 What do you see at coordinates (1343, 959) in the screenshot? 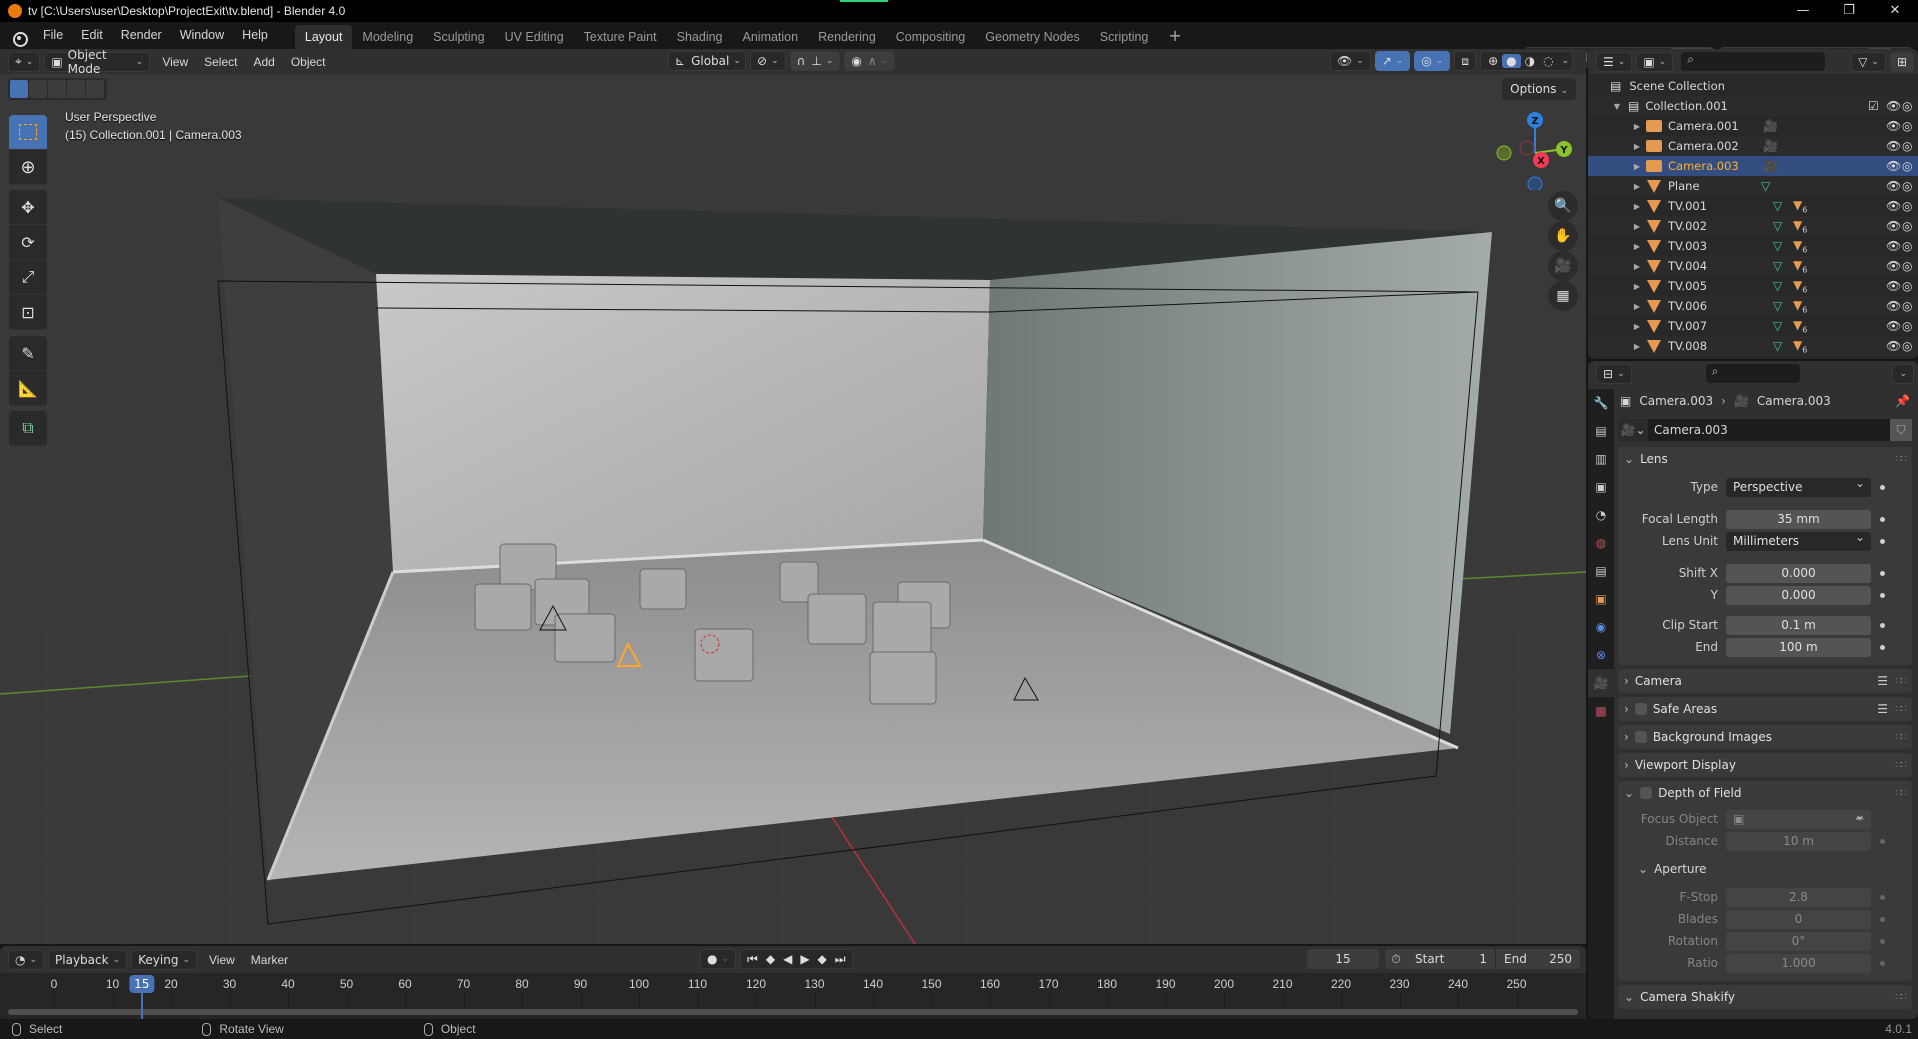
I see `current-frame-field: 15` at bounding box center [1343, 959].